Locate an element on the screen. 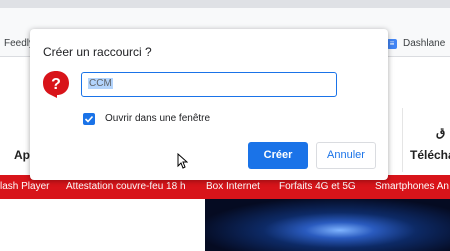  article-image is located at coordinates (327, 225).